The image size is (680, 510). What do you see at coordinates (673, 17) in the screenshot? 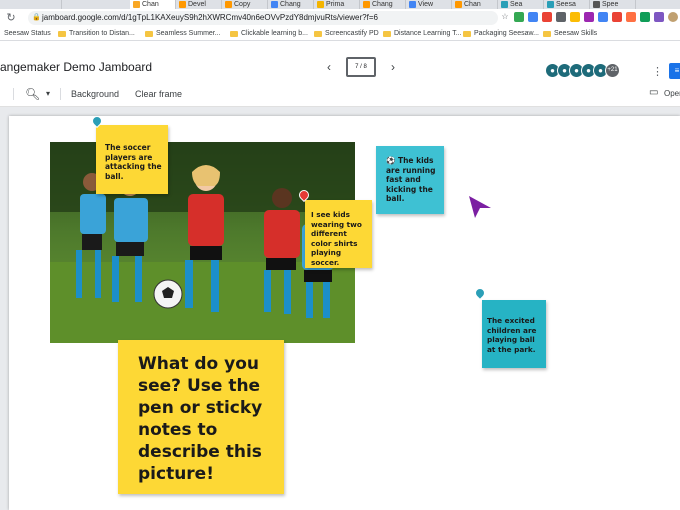
I see `profile-avatar` at bounding box center [673, 17].